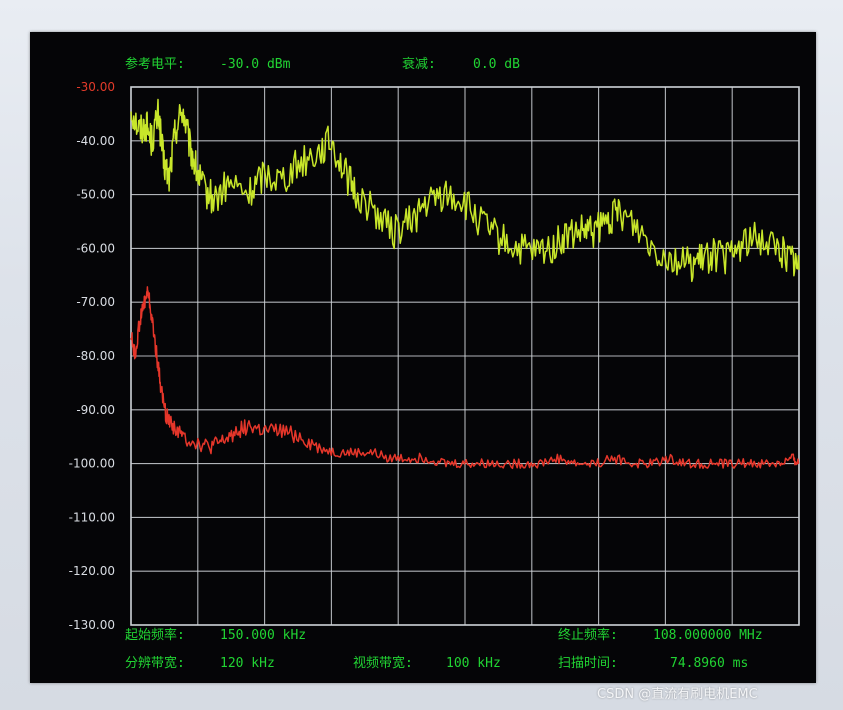  Describe the element at coordinates (588, 663) in the screenshot. I see `sweep-time-label: 扫描时间:` at that location.